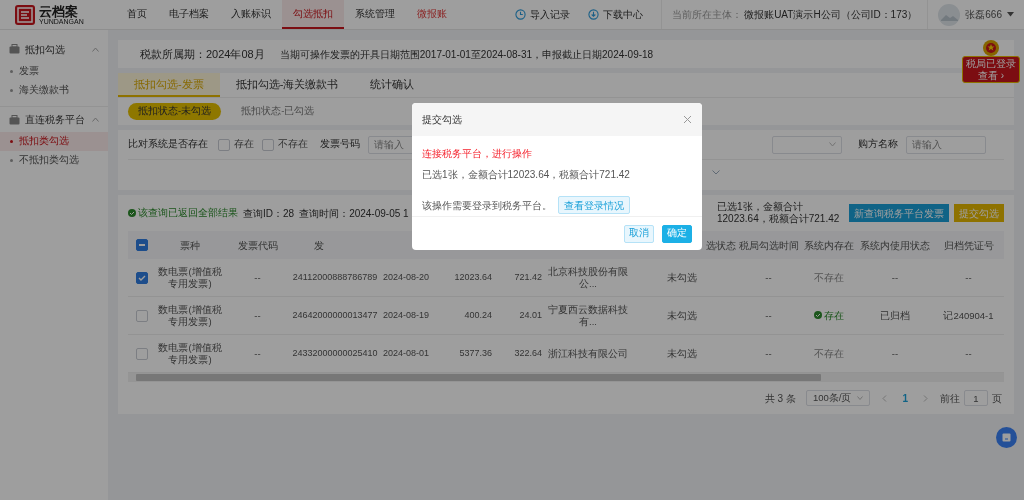 The width and height of the screenshot is (1024, 500). What do you see at coordinates (202, 54) in the screenshot?
I see `tax-period-label: 税款所属期：2024年08月` at bounding box center [202, 54].